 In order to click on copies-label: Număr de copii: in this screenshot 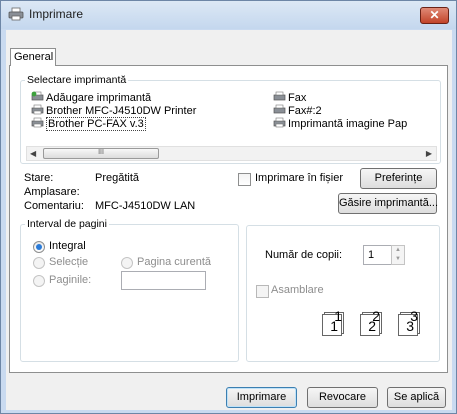, I will do `click(304, 255)`.